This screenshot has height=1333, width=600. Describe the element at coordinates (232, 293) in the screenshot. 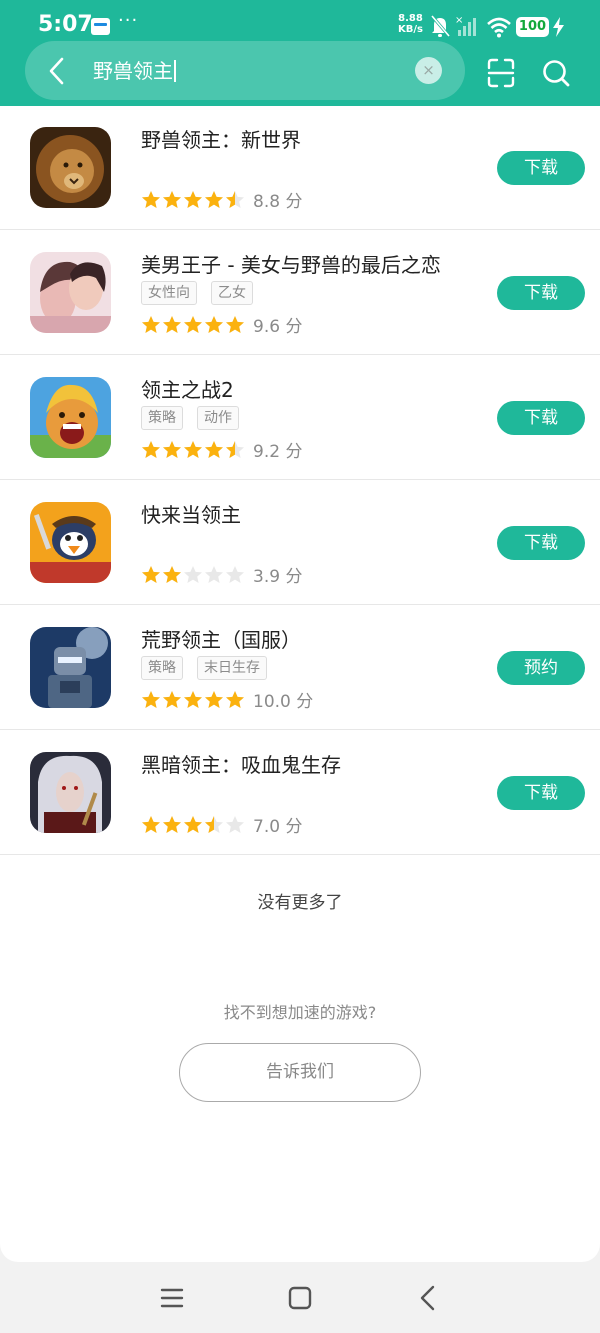

I see `tag: 乙女` at that location.